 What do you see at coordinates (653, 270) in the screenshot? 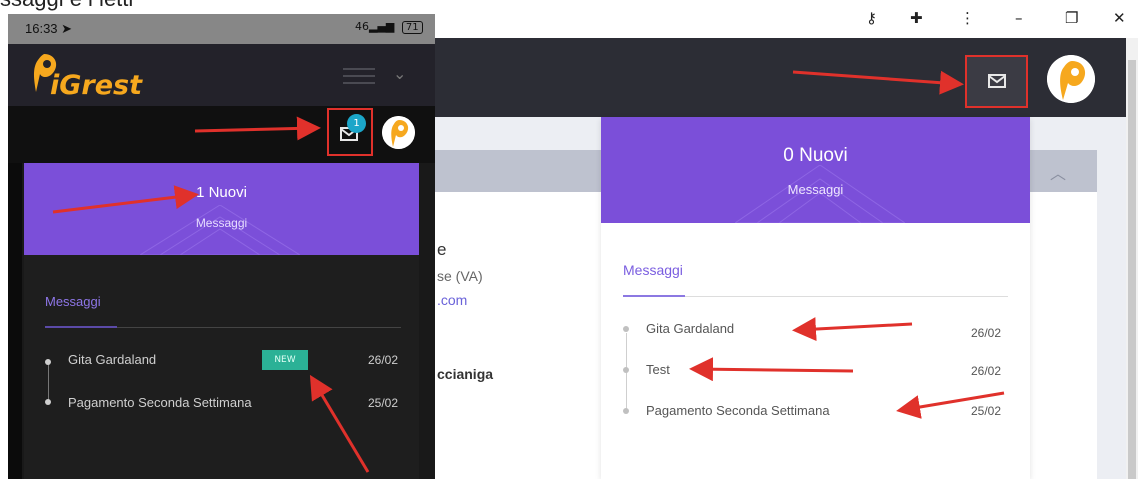
I see `tab-messaggi-desktop: Messaggi` at bounding box center [653, 270].